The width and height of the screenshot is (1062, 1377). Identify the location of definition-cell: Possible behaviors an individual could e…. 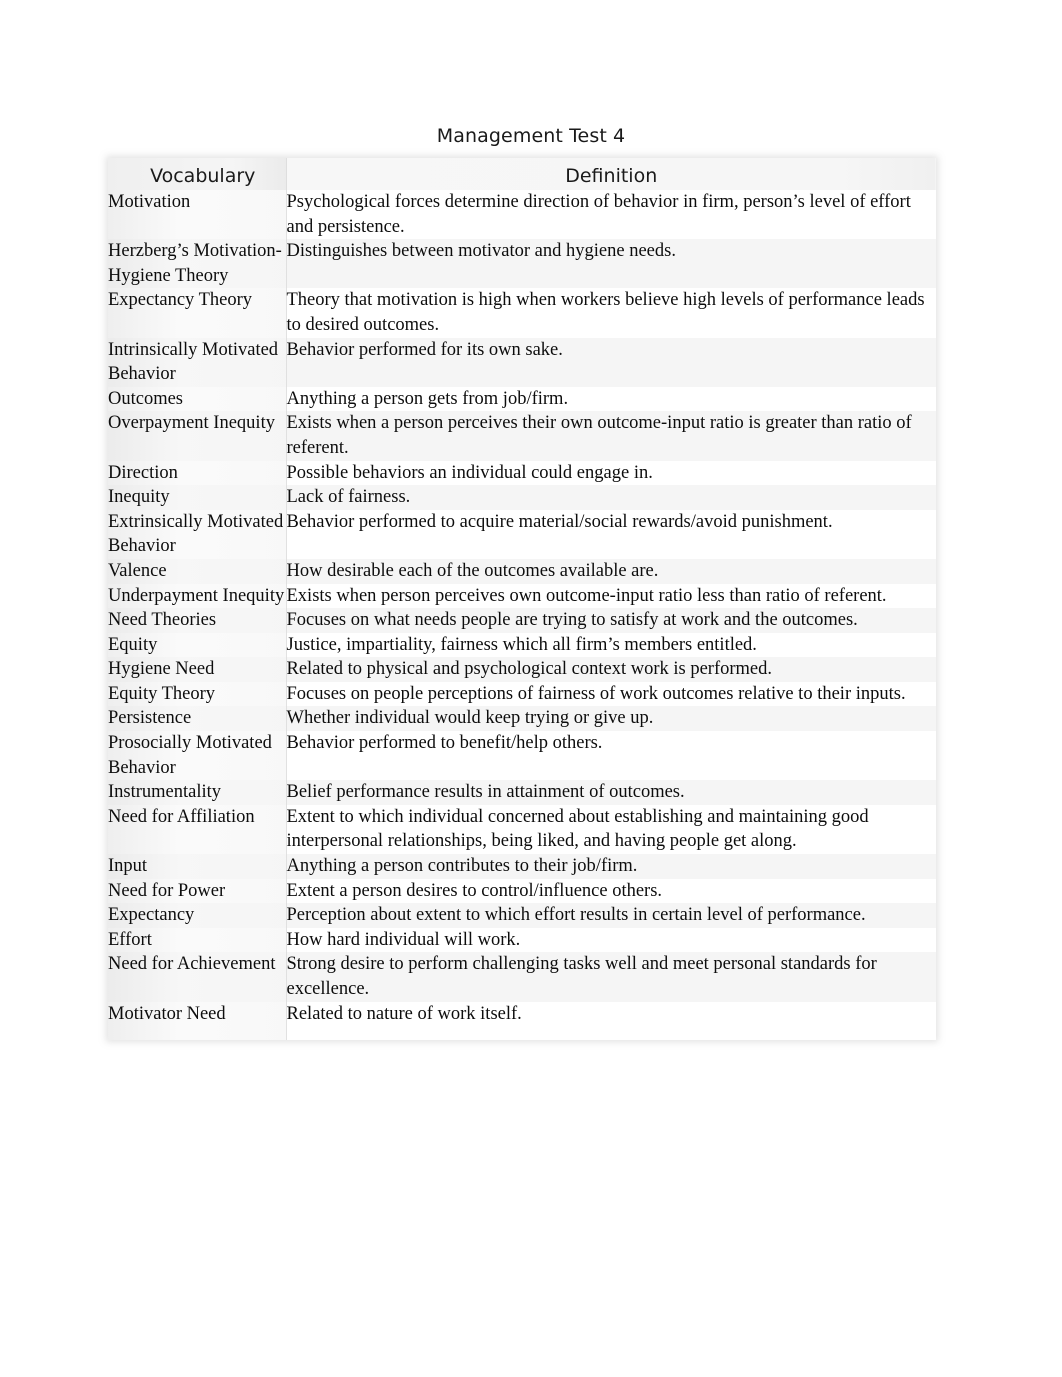
(611, 473).